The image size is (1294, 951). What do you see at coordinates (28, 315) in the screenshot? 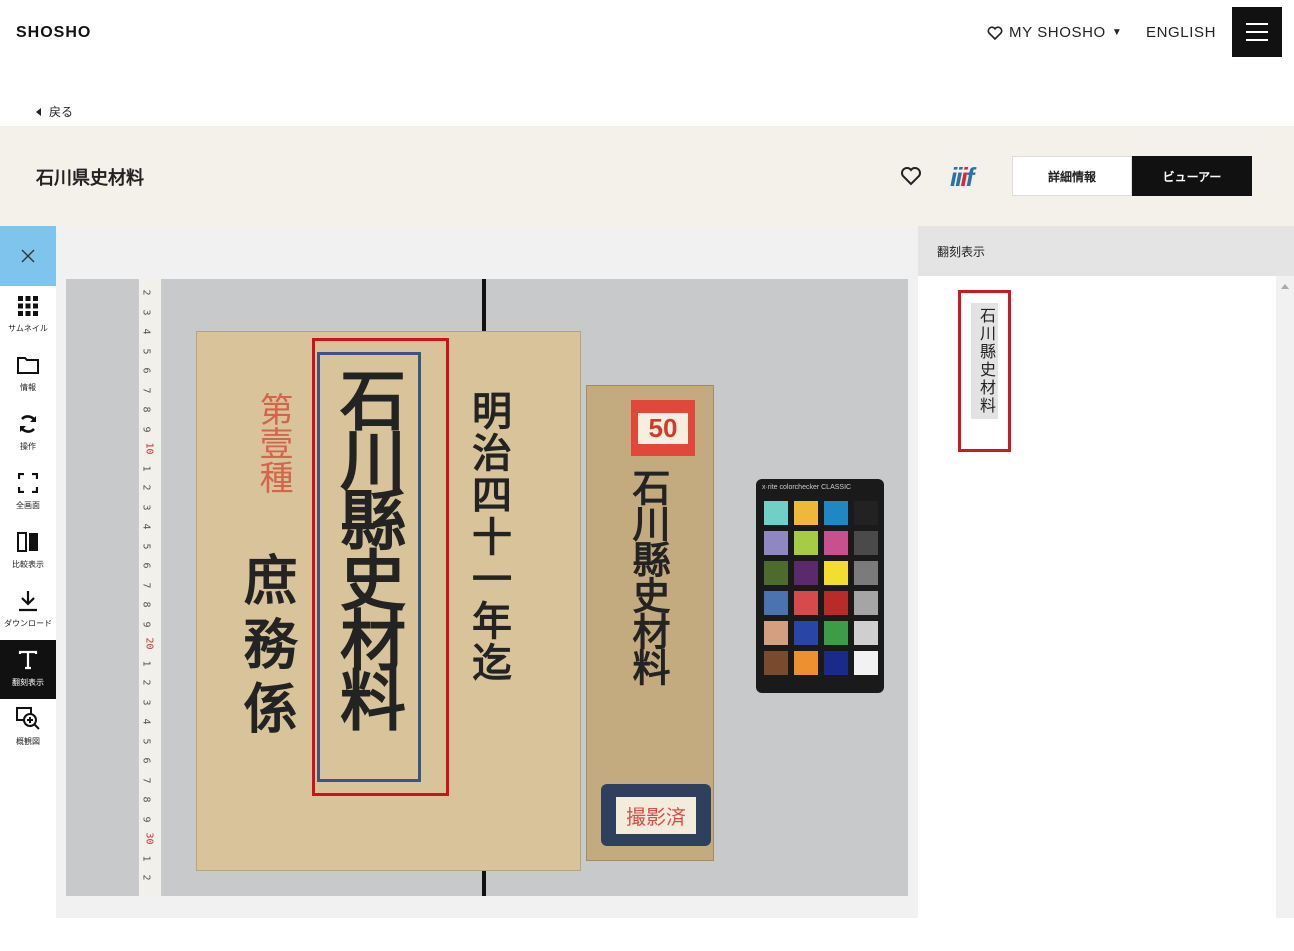
I see `tool-thumbnails: サムネイル` at bounding box center [28, 315].